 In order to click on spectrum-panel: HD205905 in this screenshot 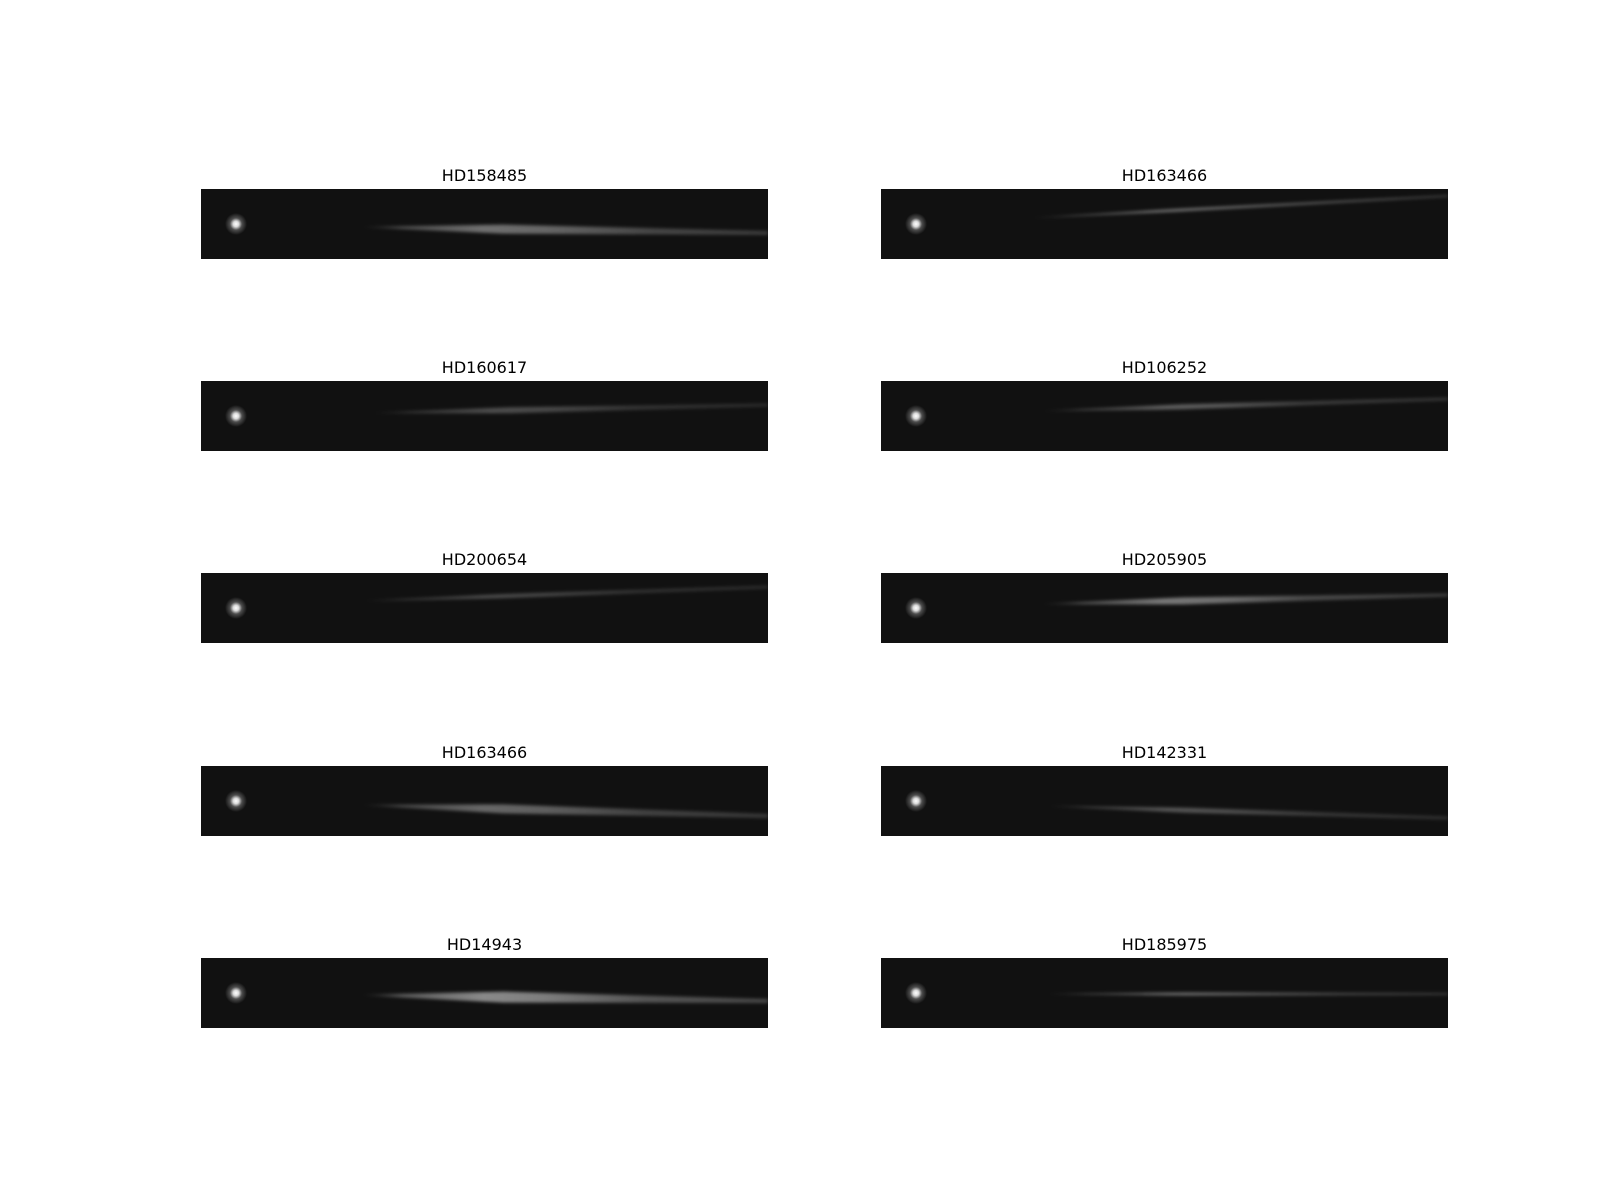, I will do `click(1164, 596)`.